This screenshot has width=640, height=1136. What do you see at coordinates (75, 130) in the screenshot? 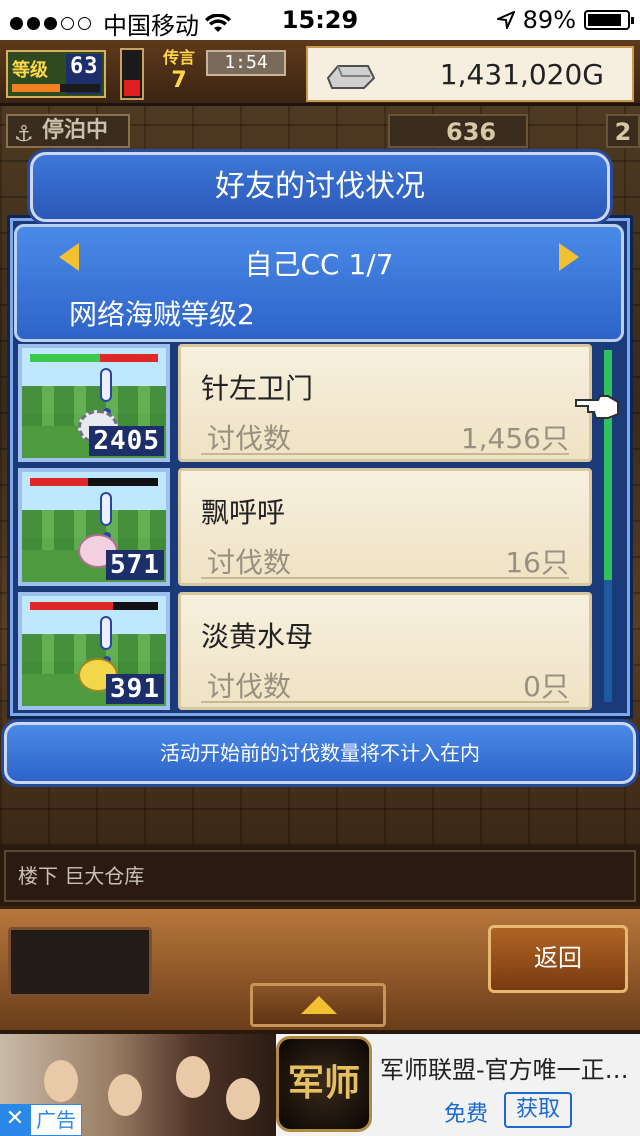
I see `anchored-label: 停泊中` at bounding box center [75, 130].